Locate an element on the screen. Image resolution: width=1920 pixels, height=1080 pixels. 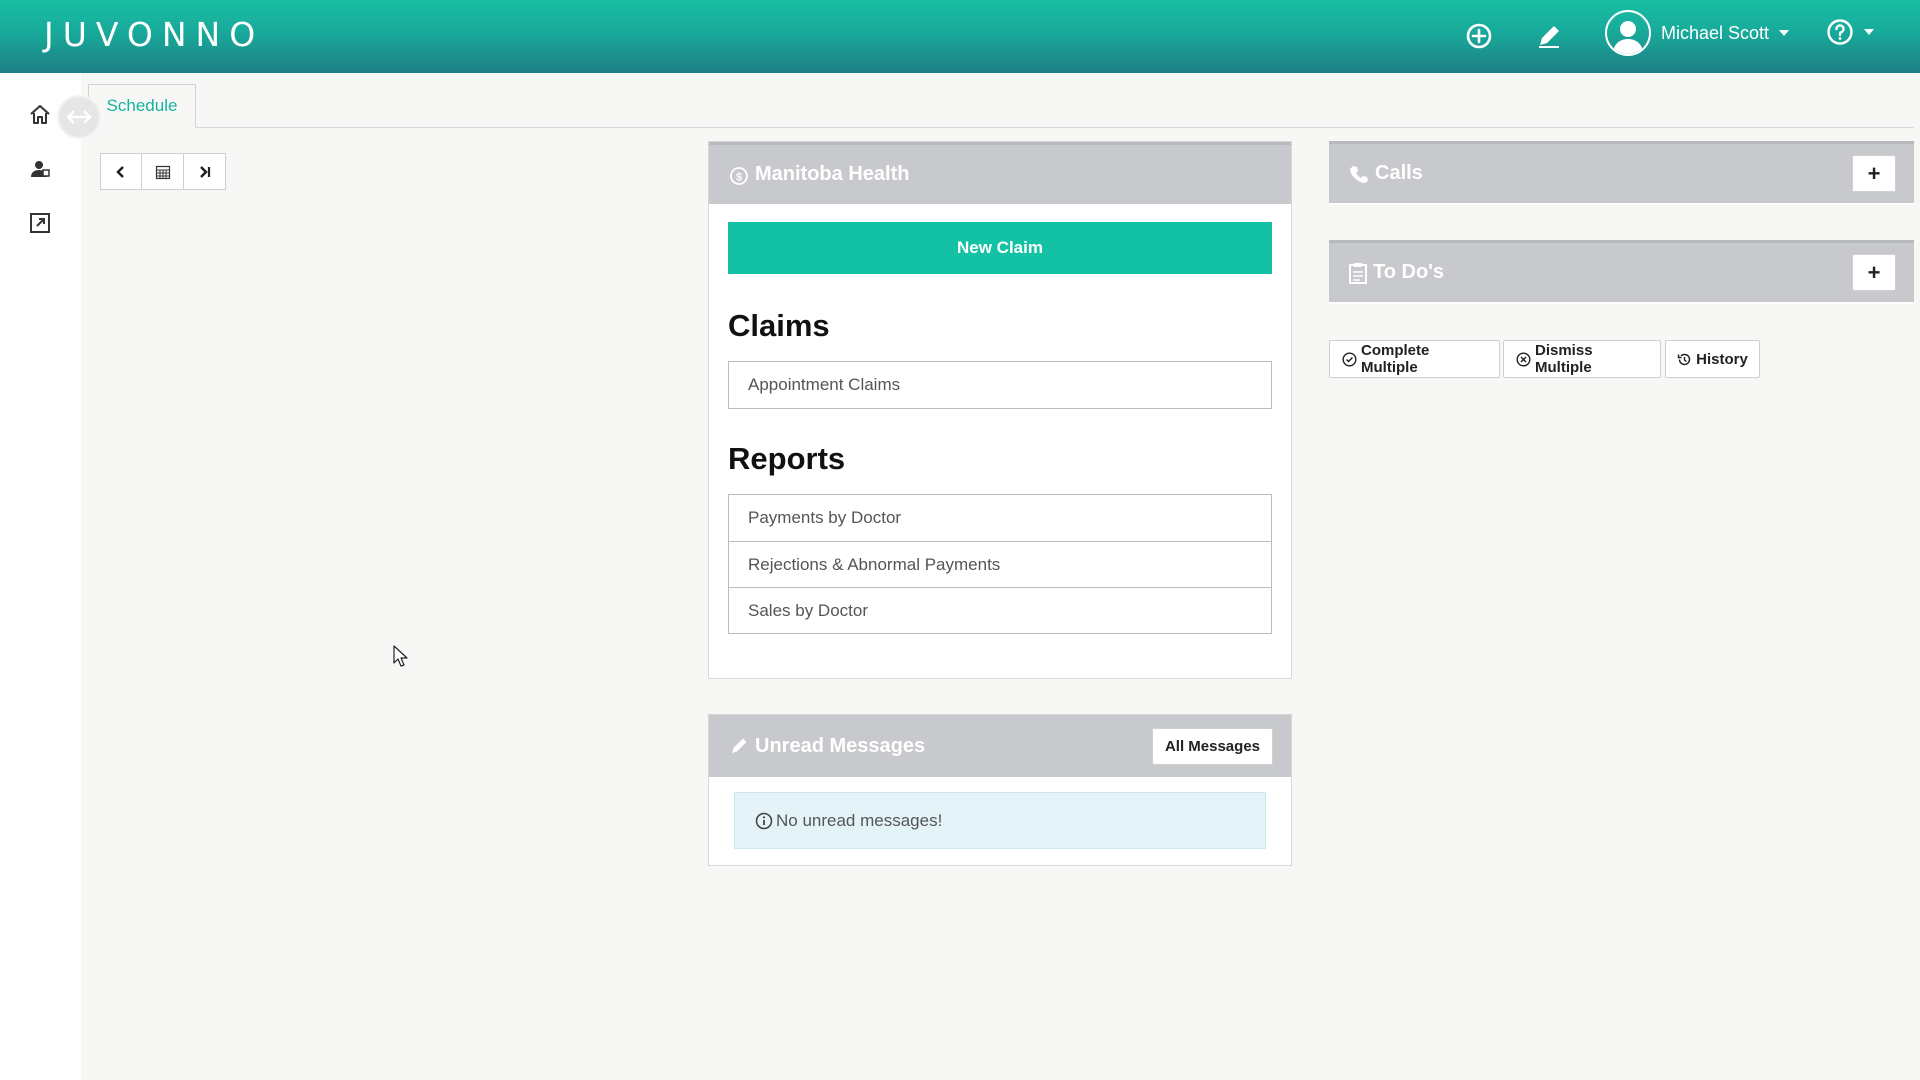
sidebar-toggle-button is located at coordinates (79, 117).